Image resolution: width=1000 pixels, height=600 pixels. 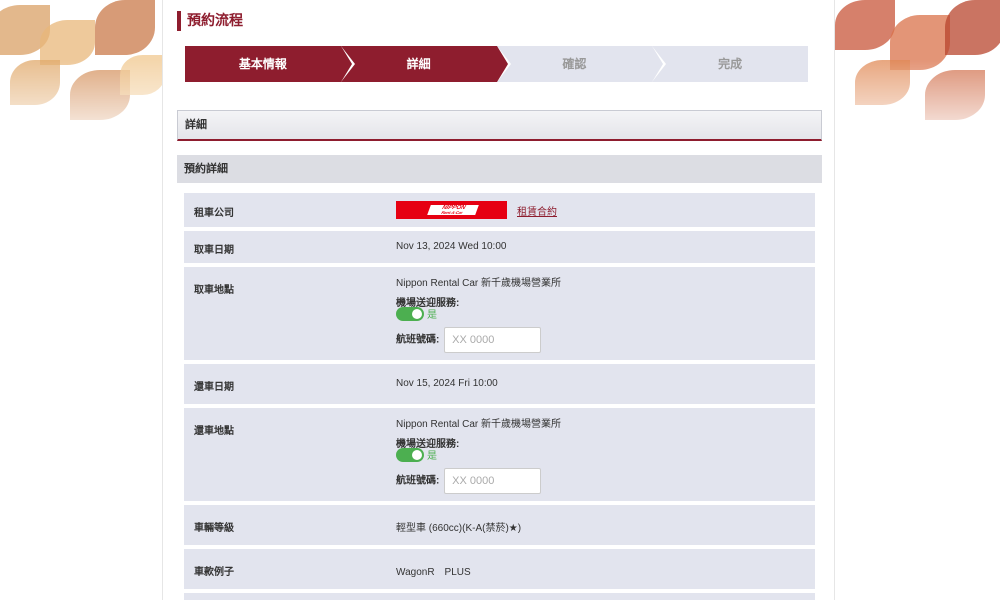 I want to click on row-value: NIPPON Rent-A-Car 租賃合約, so click(x=476, y=210).